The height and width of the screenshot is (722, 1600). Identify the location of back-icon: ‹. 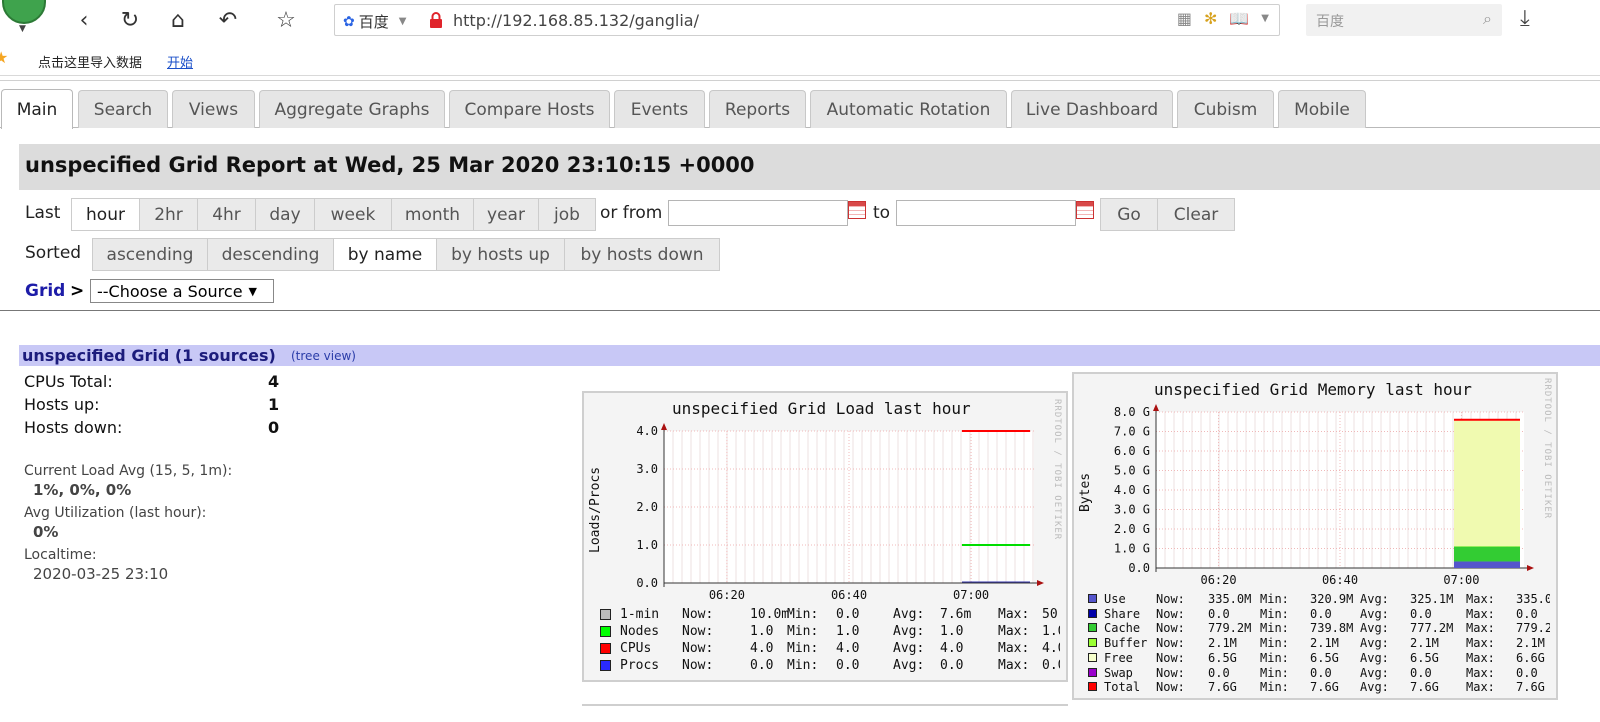
(84, 20).